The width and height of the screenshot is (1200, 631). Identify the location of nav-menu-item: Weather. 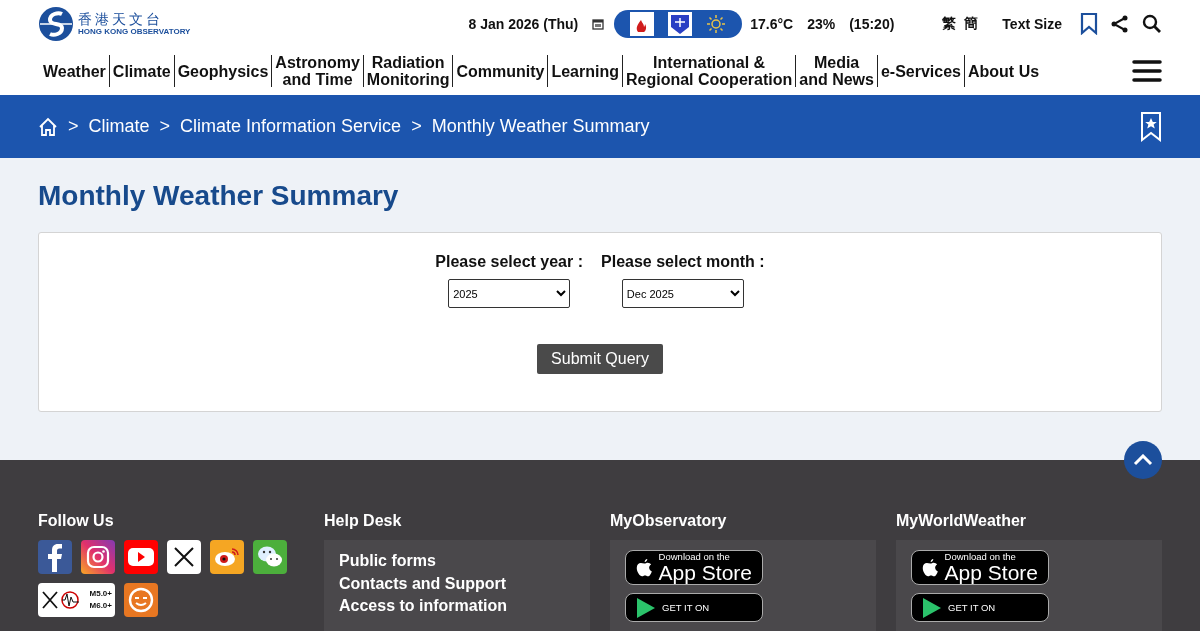
(74, 71).